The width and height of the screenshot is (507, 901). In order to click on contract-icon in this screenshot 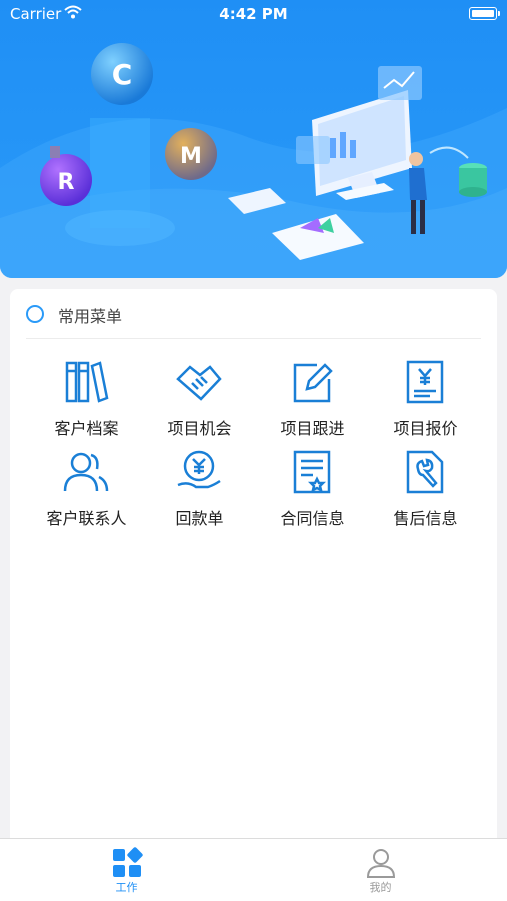, I will do `click(312, 472)`.